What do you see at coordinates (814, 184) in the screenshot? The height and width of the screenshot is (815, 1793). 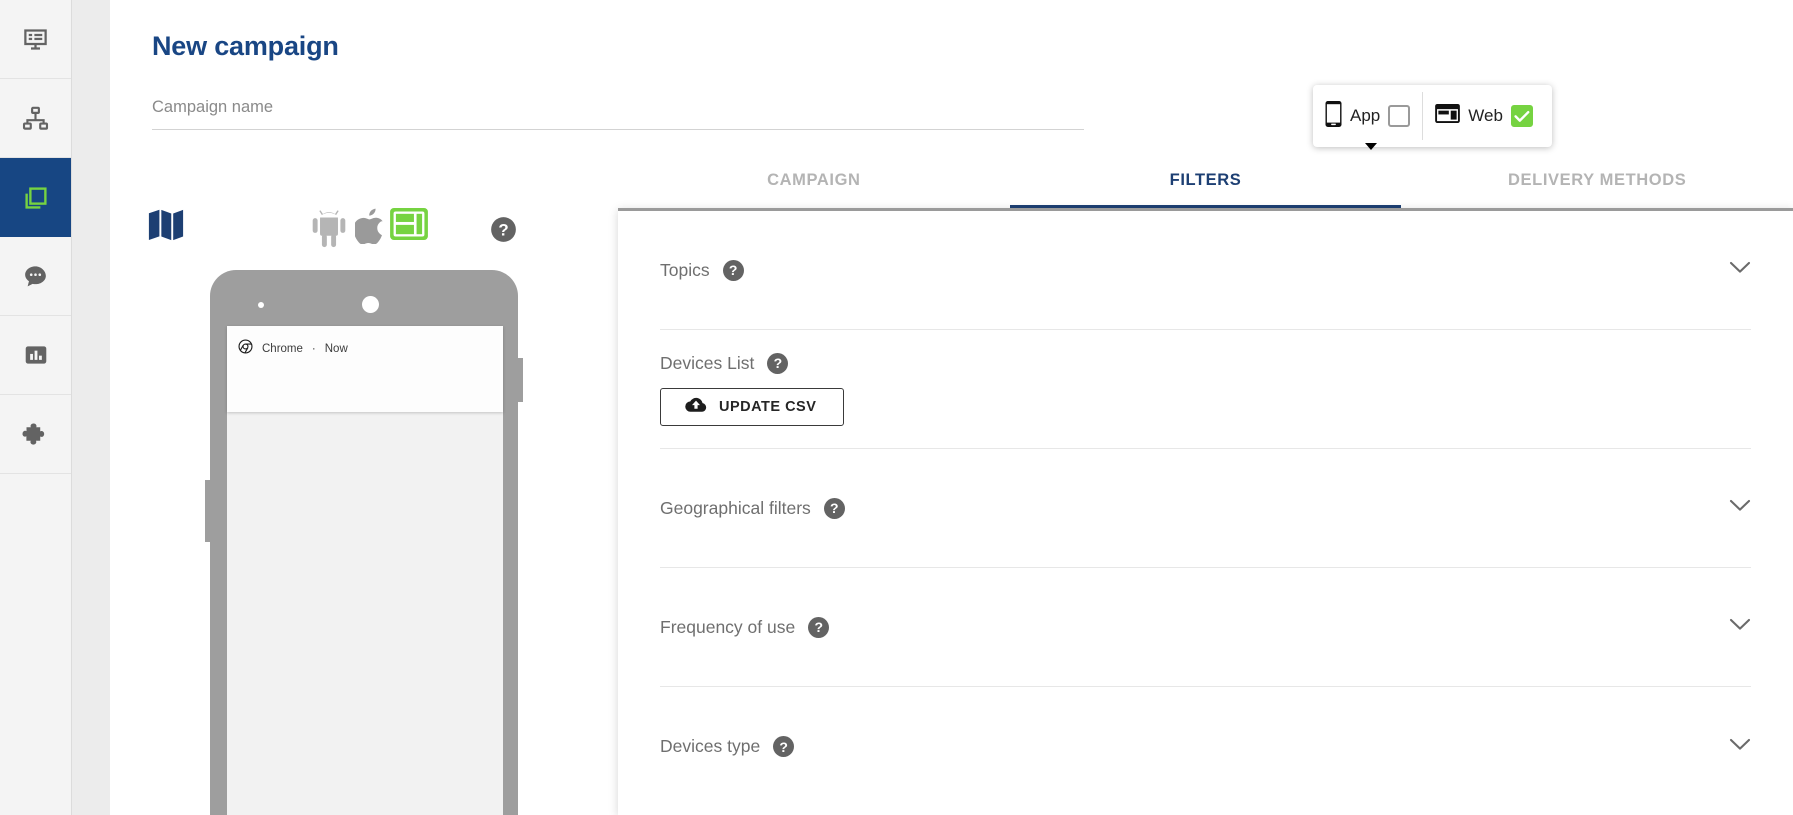 I see `tab-campaign: CAMPAIGN` at bounding box center [814, 184].